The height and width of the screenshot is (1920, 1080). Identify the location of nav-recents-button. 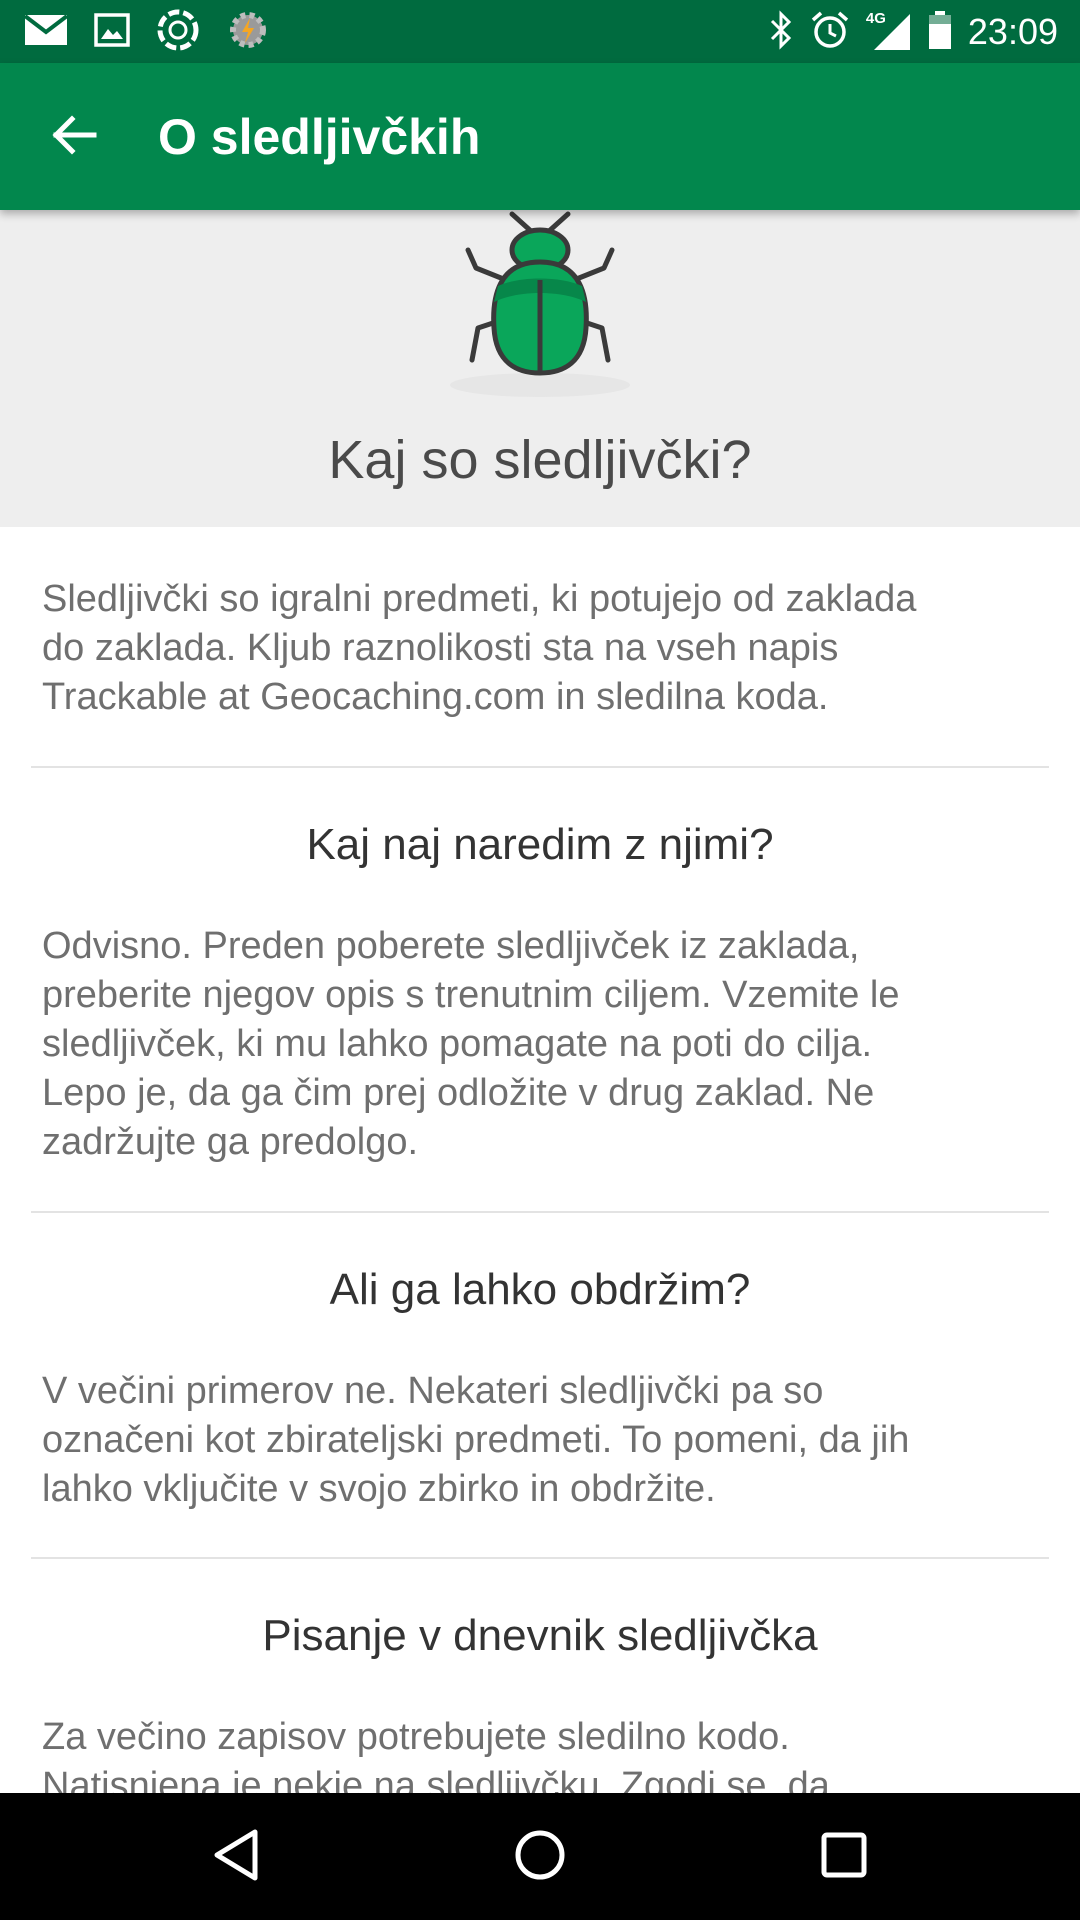
(844, 1857).